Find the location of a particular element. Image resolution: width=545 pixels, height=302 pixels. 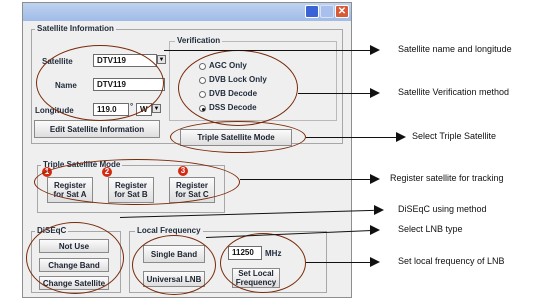

highlight-ellipse-local-frequency is located at coordinates (263, 263).